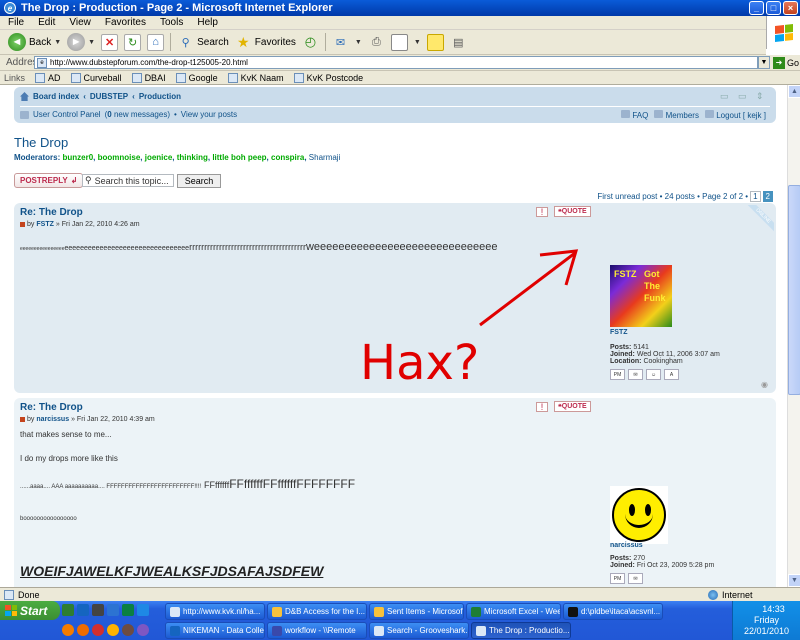  I want to click on refresh-icon: ↻, so click(133, 42).